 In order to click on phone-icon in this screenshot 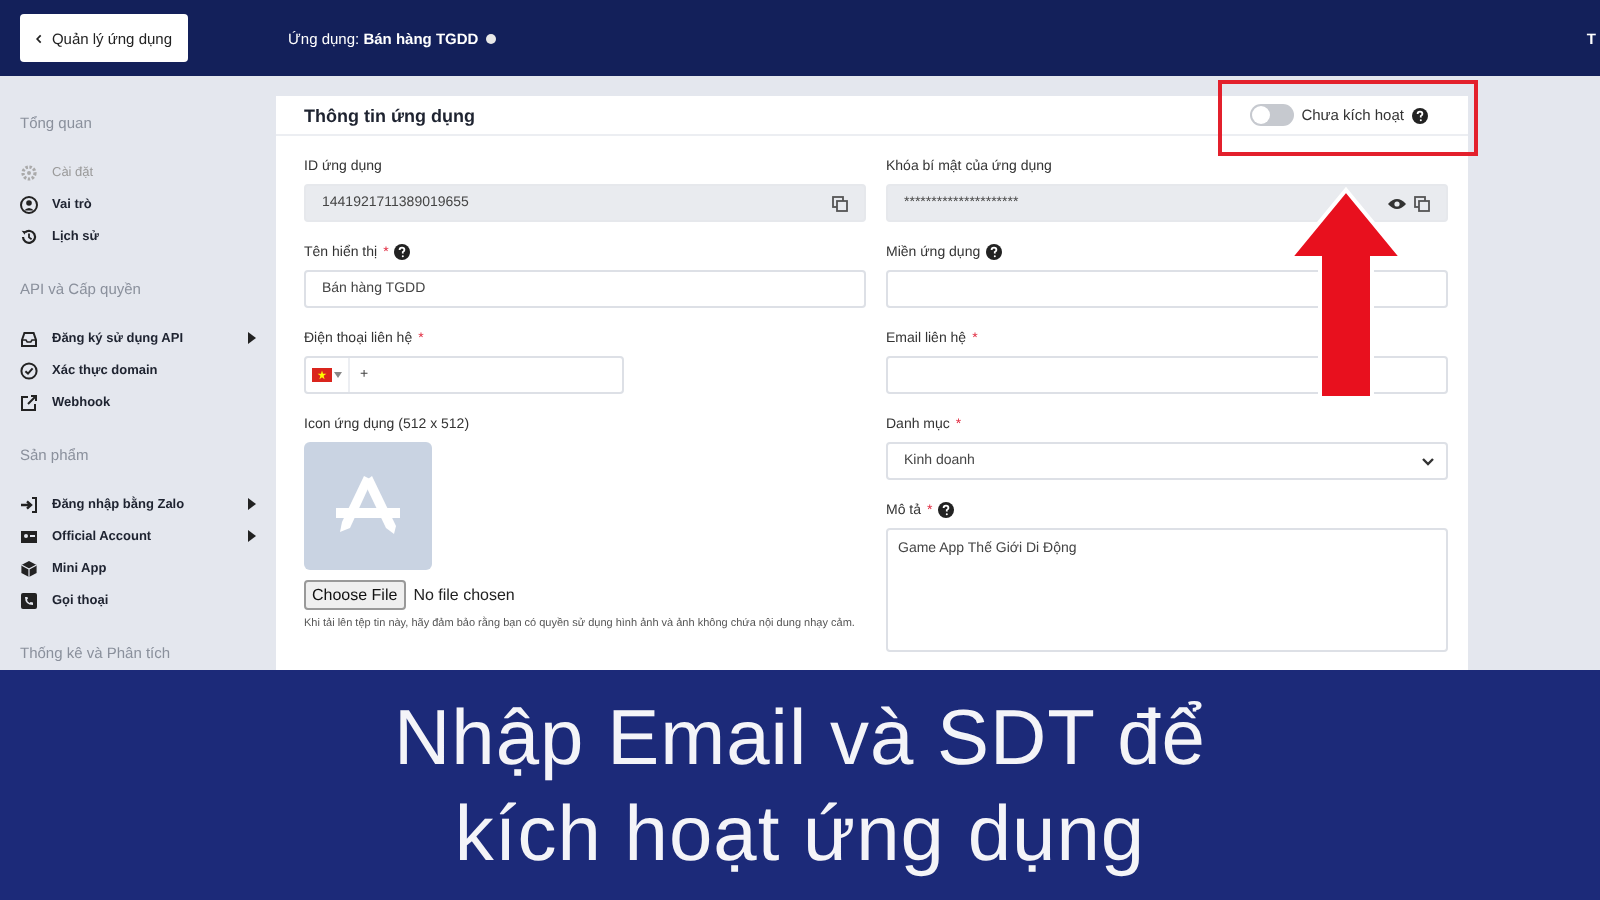, I will do `click(29, 600)`.